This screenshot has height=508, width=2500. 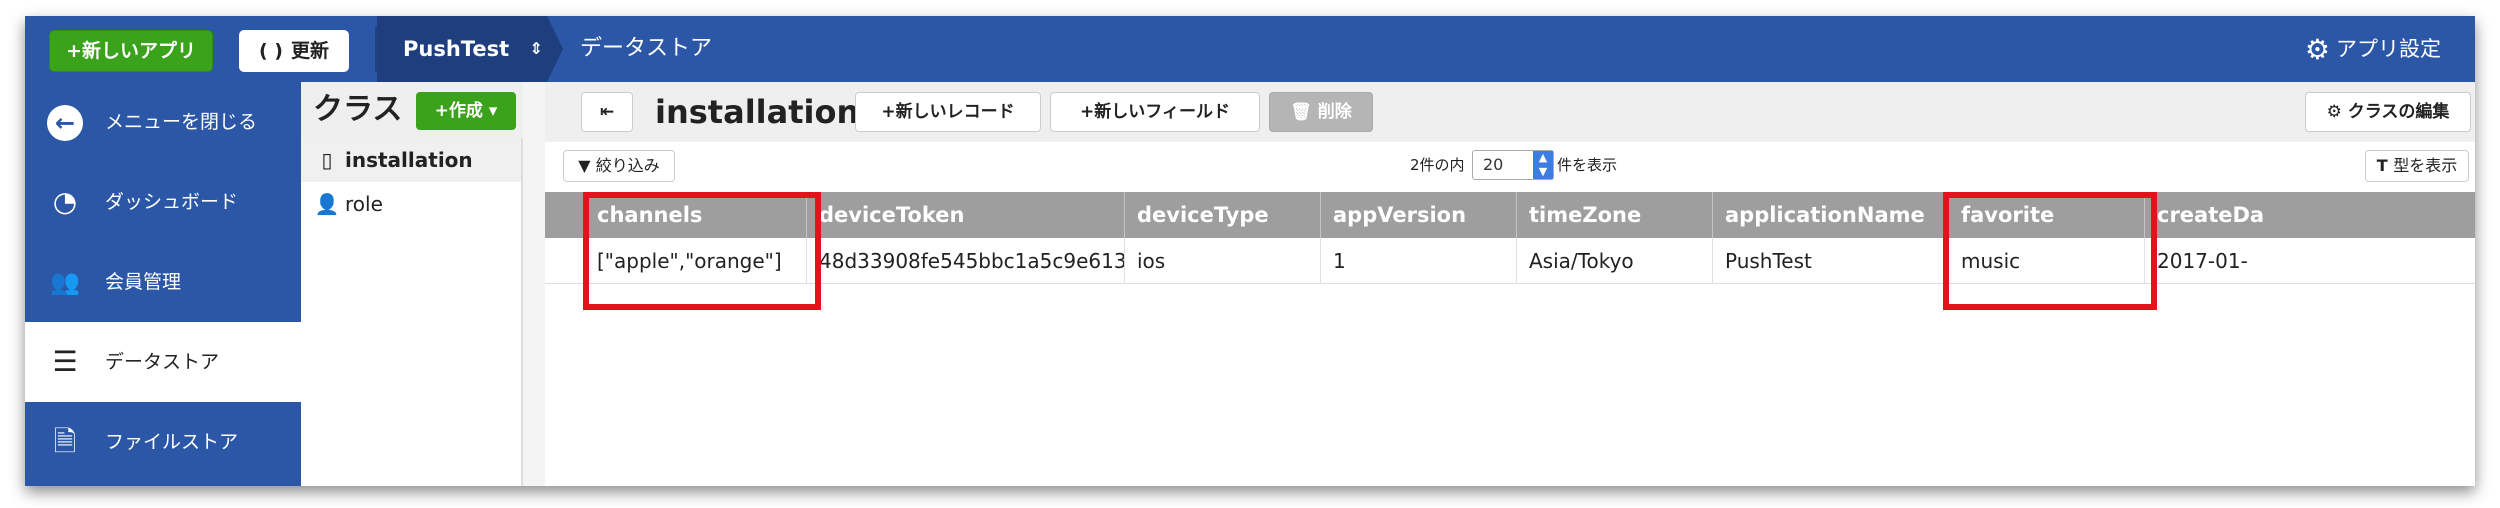 What do you see at coordinates (65, 201) in the screenshot?
I see `dashboard-icon: ◔` at bounding box center [65, 201].